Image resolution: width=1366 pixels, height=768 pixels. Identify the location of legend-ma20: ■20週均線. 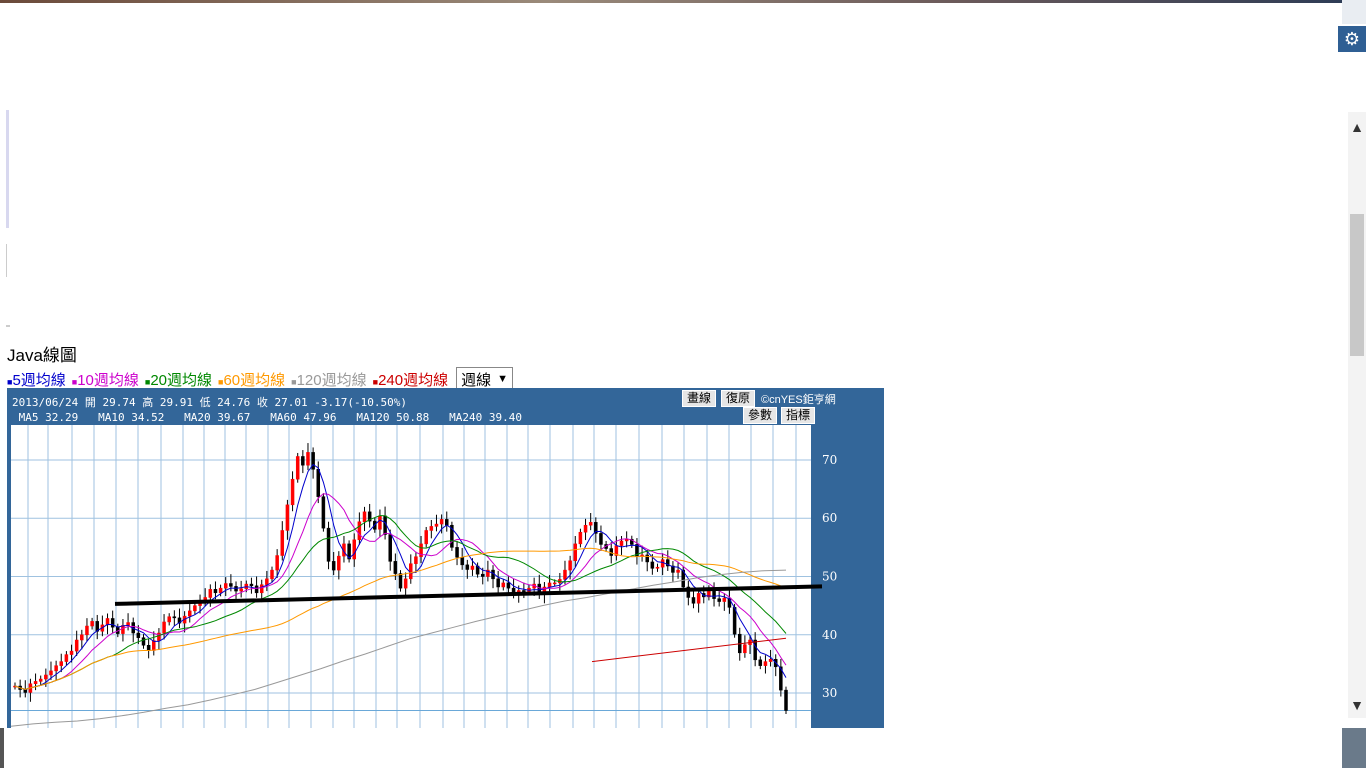
(178, 379).